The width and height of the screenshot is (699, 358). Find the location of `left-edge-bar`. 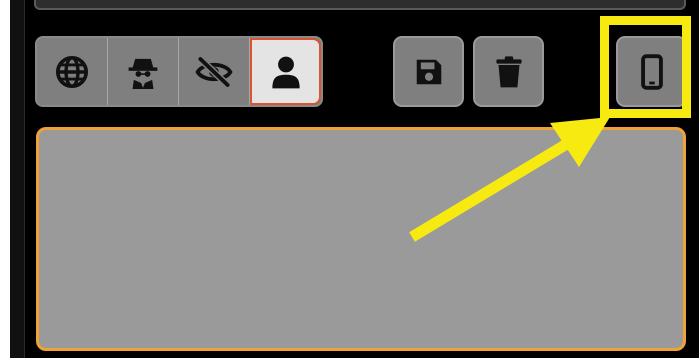

left-edge-bar is located at coordinates (17, 179).